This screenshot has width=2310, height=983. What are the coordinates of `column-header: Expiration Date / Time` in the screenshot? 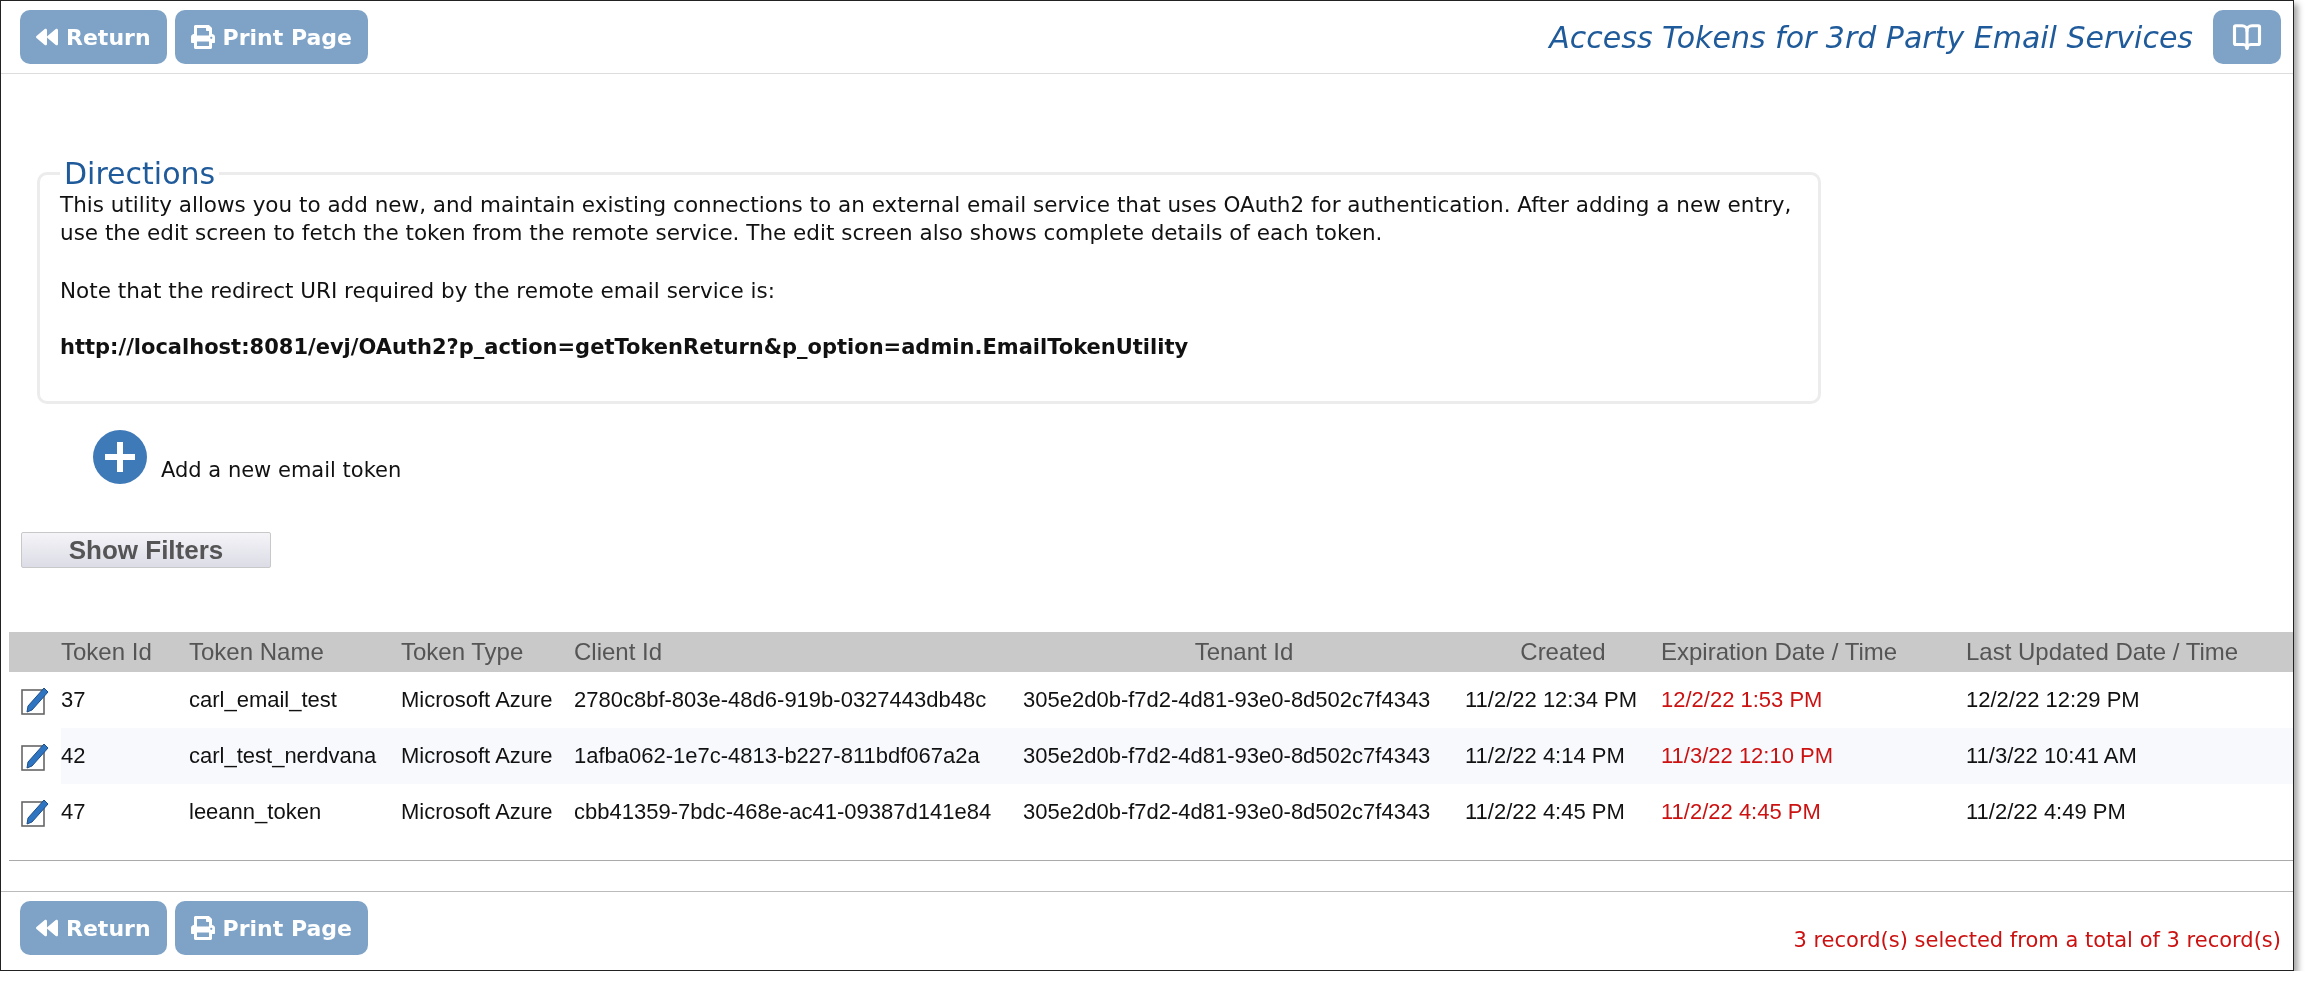 It's located at (1813, 652).